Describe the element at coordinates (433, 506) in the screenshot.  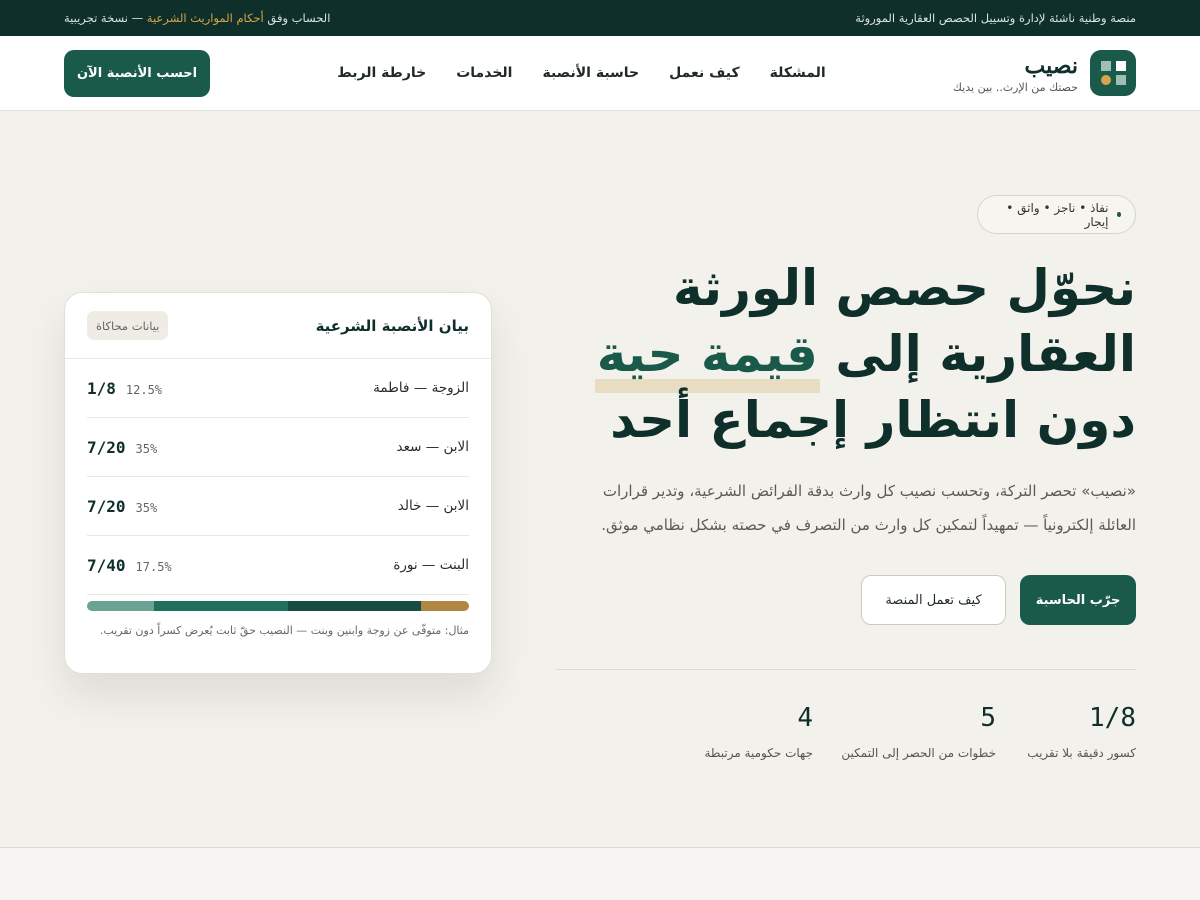
I see `heir-name: الابن — خالد` at that location.